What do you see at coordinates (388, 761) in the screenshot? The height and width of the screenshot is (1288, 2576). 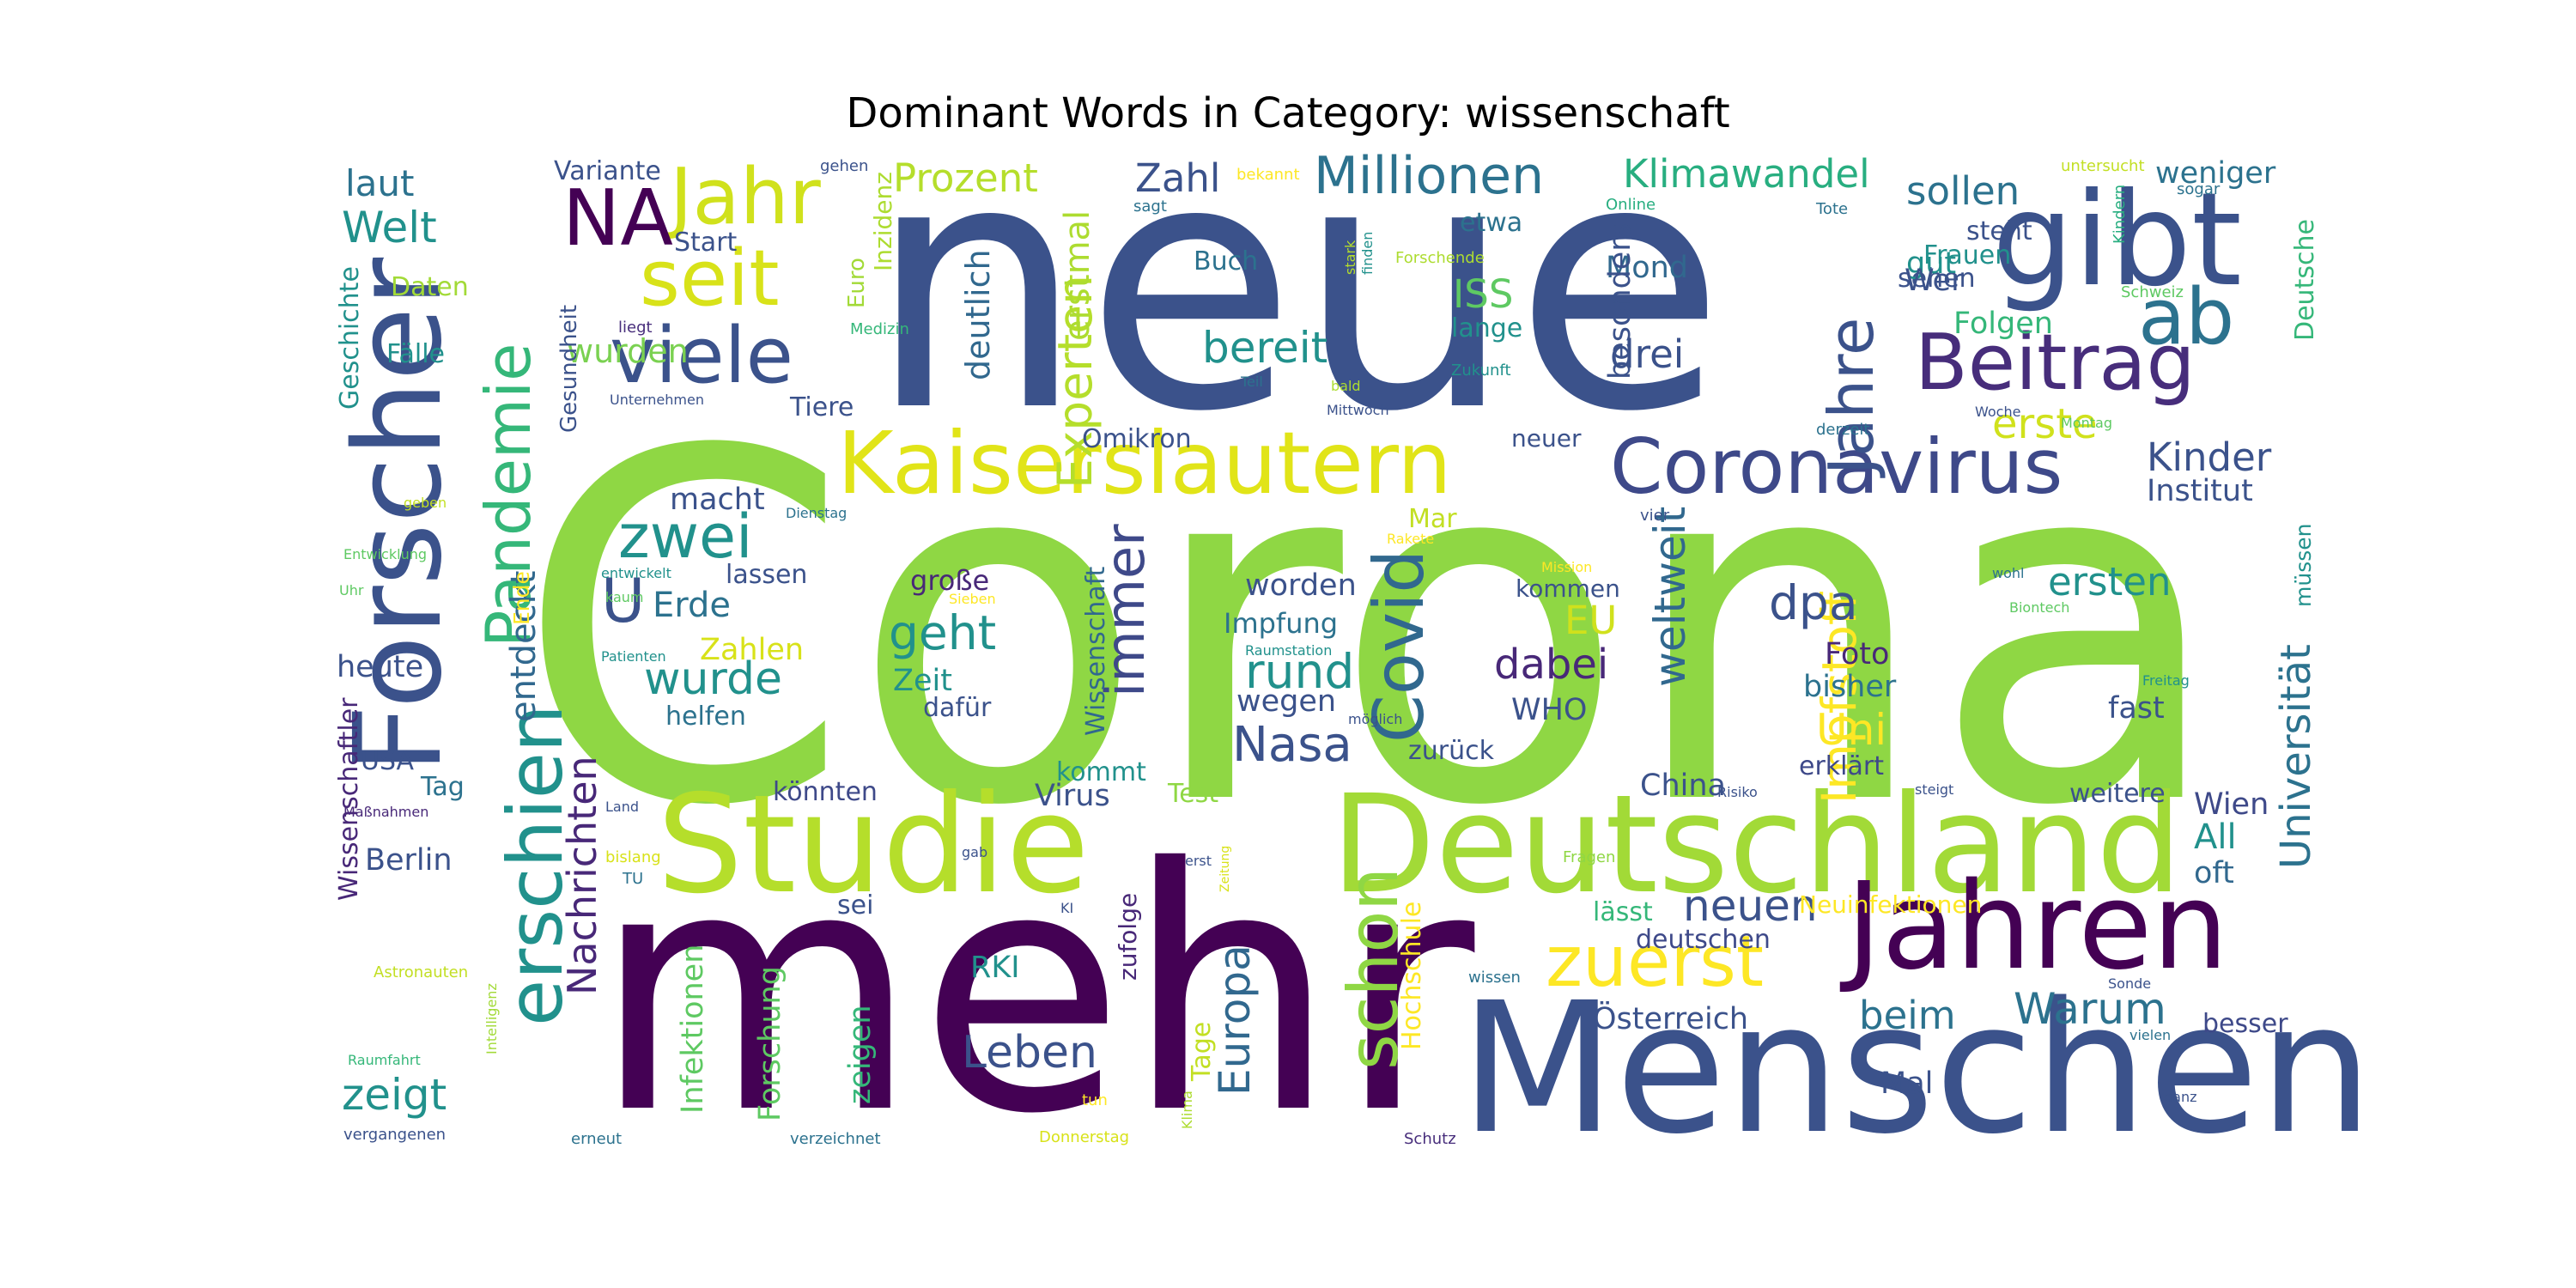 I see `word-usa: USA` at bounding box center [388, 761].